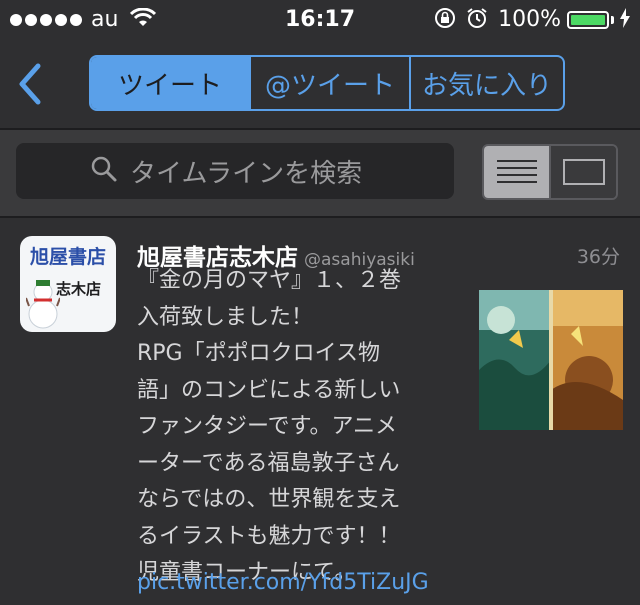  What do you see at coordinates (170, 83) in the screenshot?
I see `tab-tweets: ツイート` at bounding box center [170, 83].